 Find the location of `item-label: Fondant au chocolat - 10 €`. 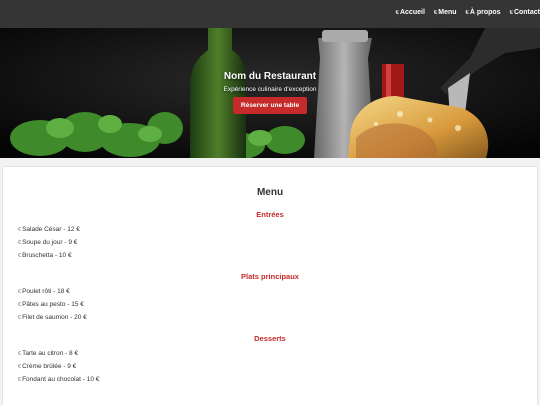

item-label: Fondant au chocolat - 10 € is located at coordinates (61, 379).